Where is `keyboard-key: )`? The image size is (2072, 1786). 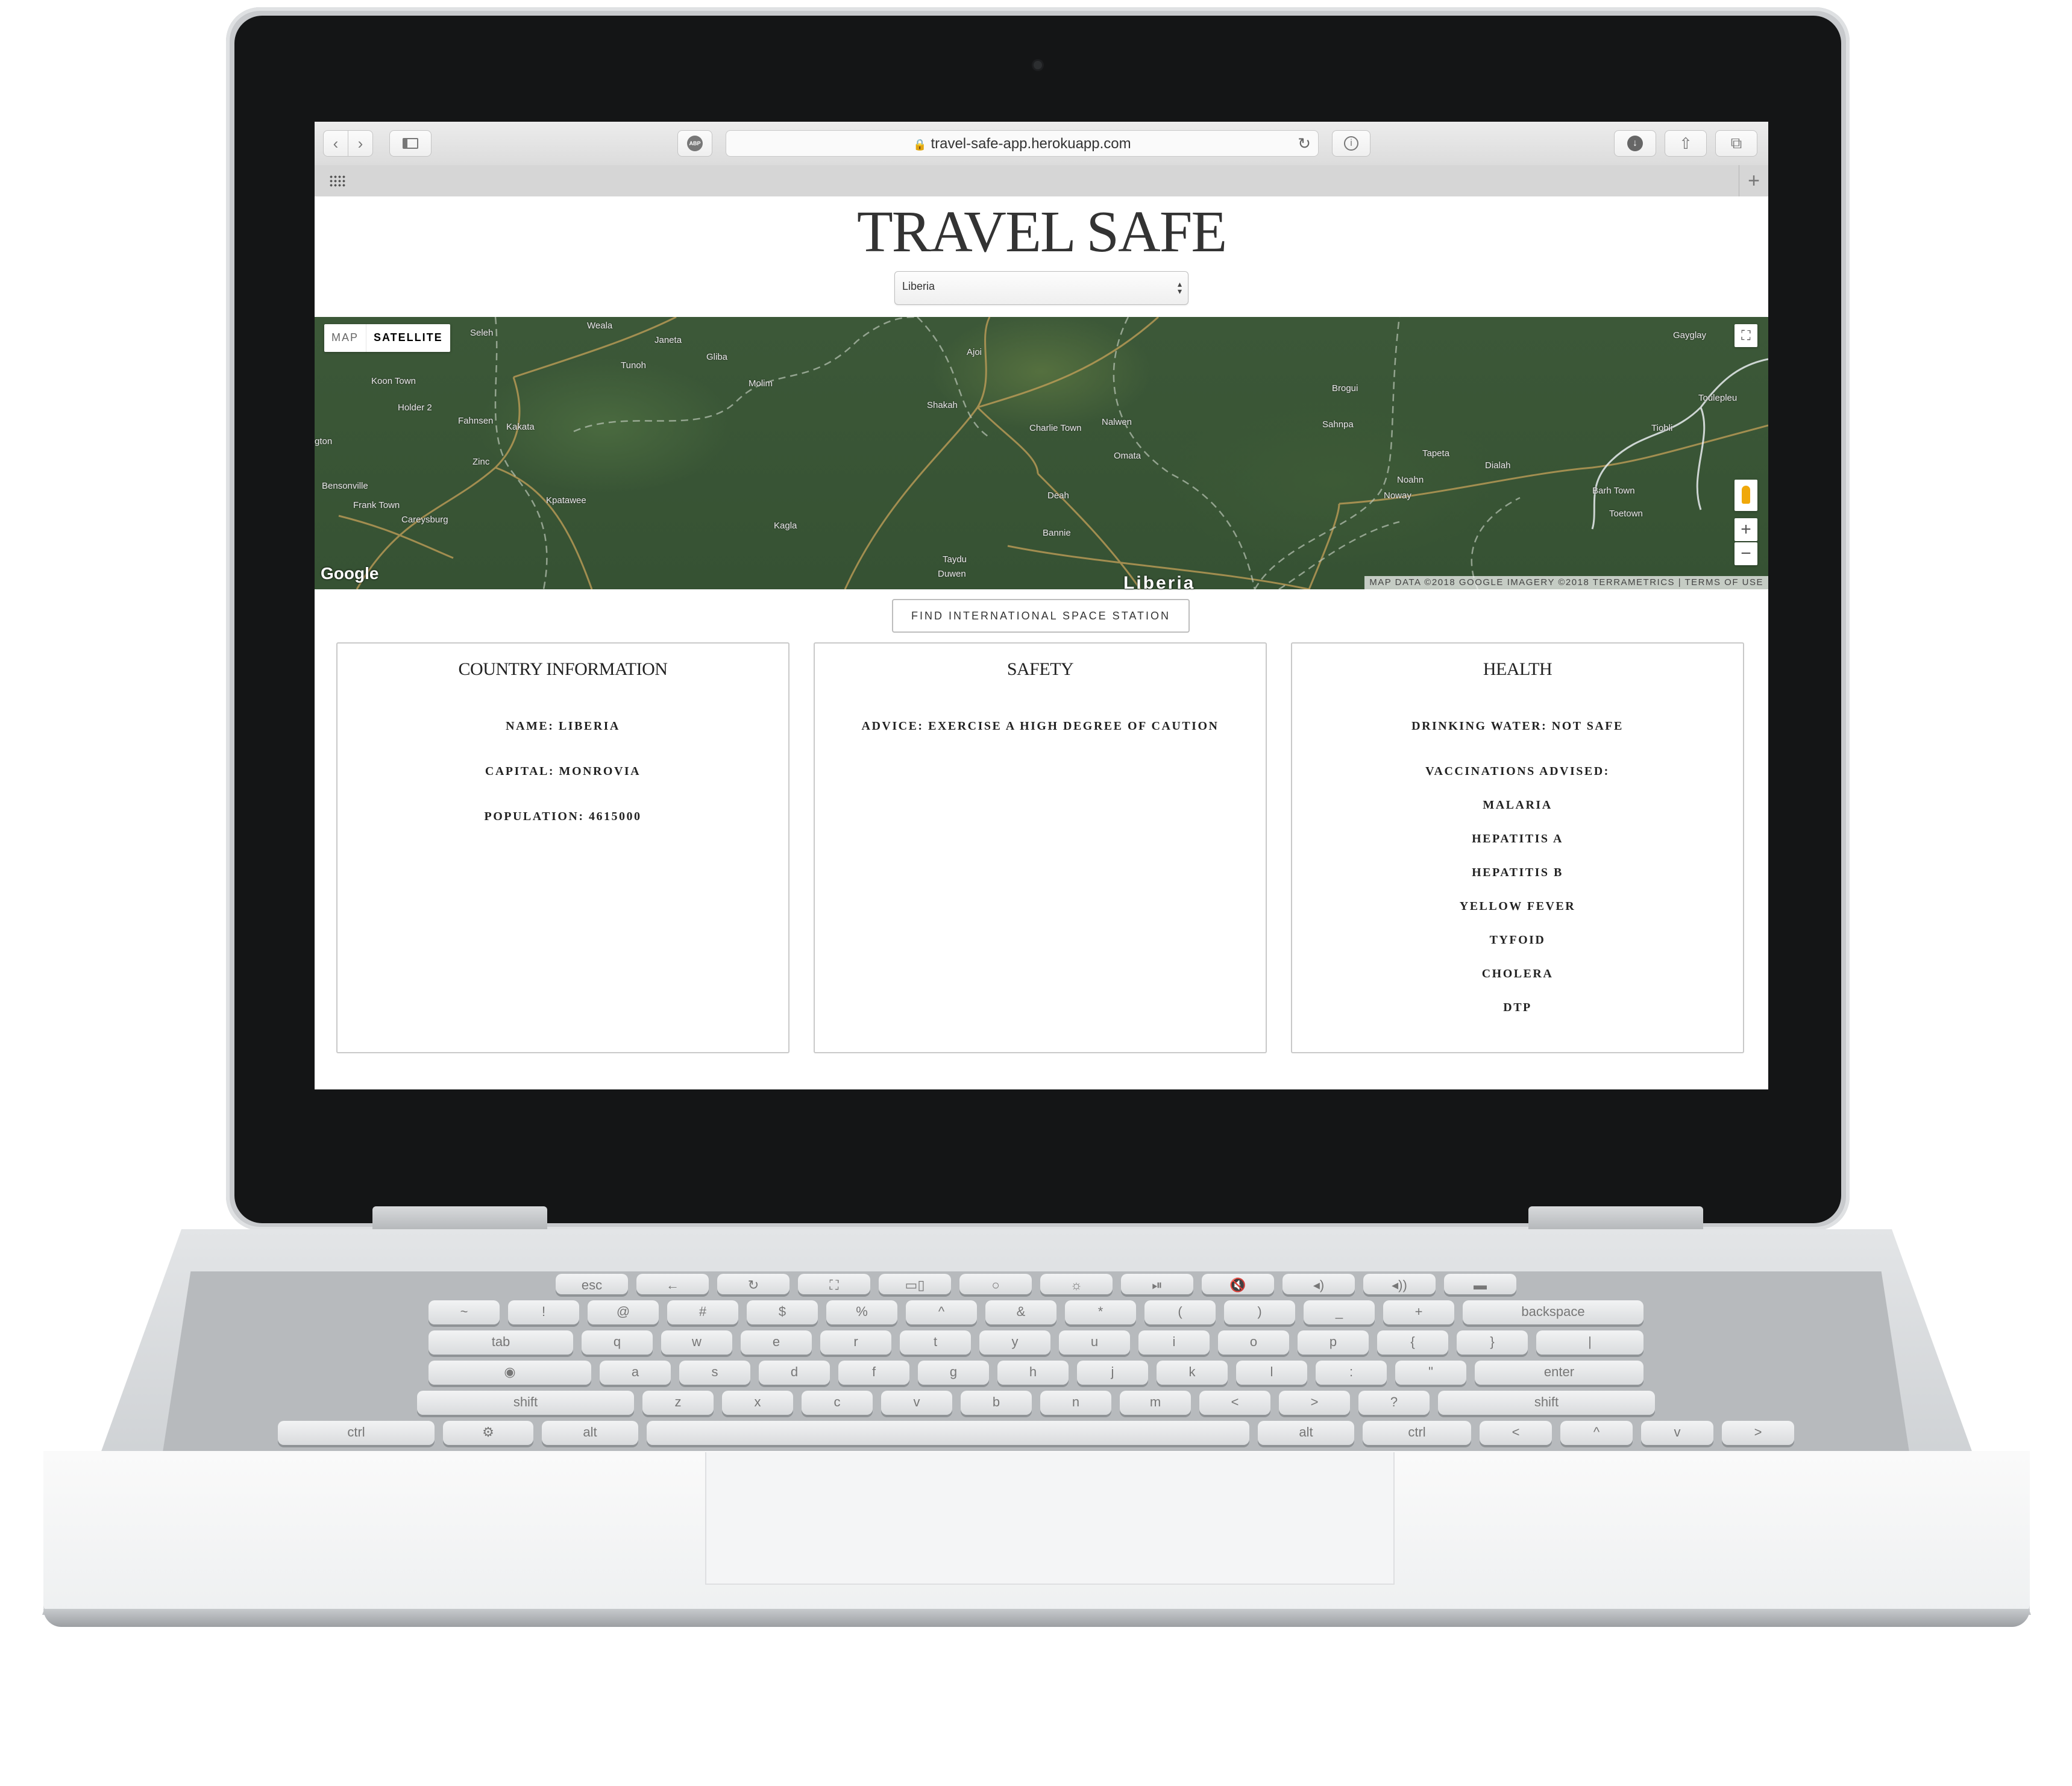 keyboard-key: ) is located at coordinates (1259, 1312).